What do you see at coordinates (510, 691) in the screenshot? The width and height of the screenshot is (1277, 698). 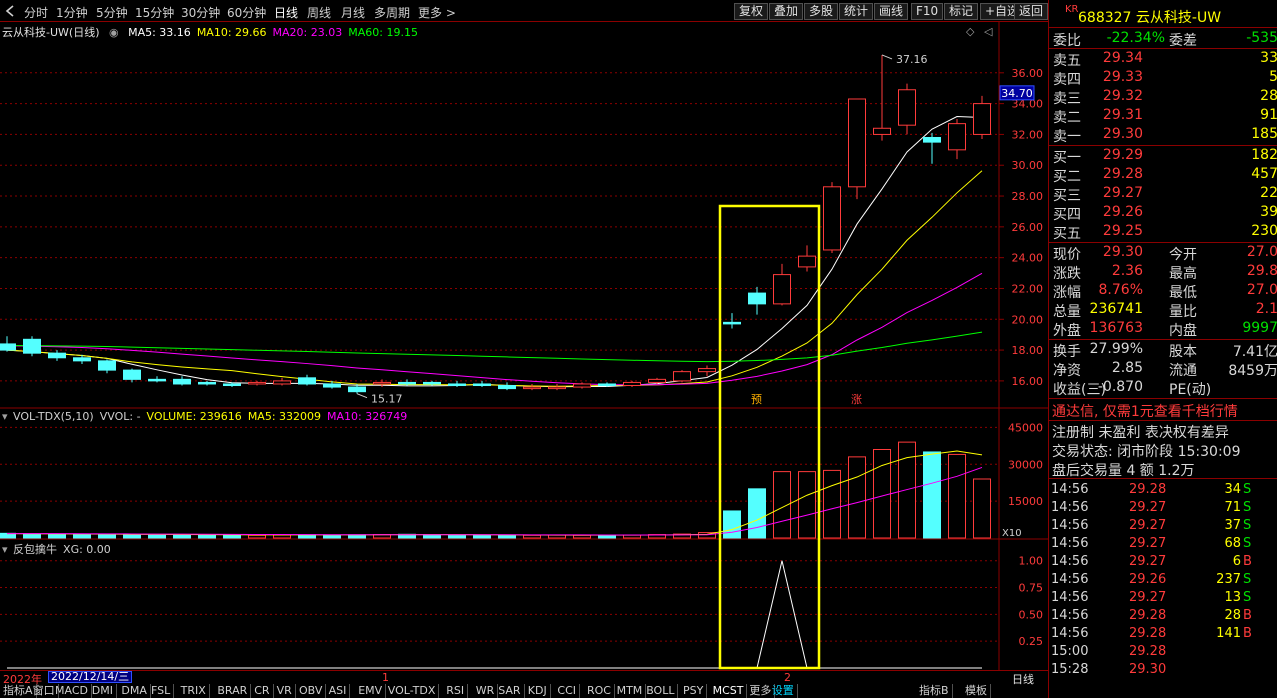 I see `indicator-tab: SAR` at bounding box center [510, 691].